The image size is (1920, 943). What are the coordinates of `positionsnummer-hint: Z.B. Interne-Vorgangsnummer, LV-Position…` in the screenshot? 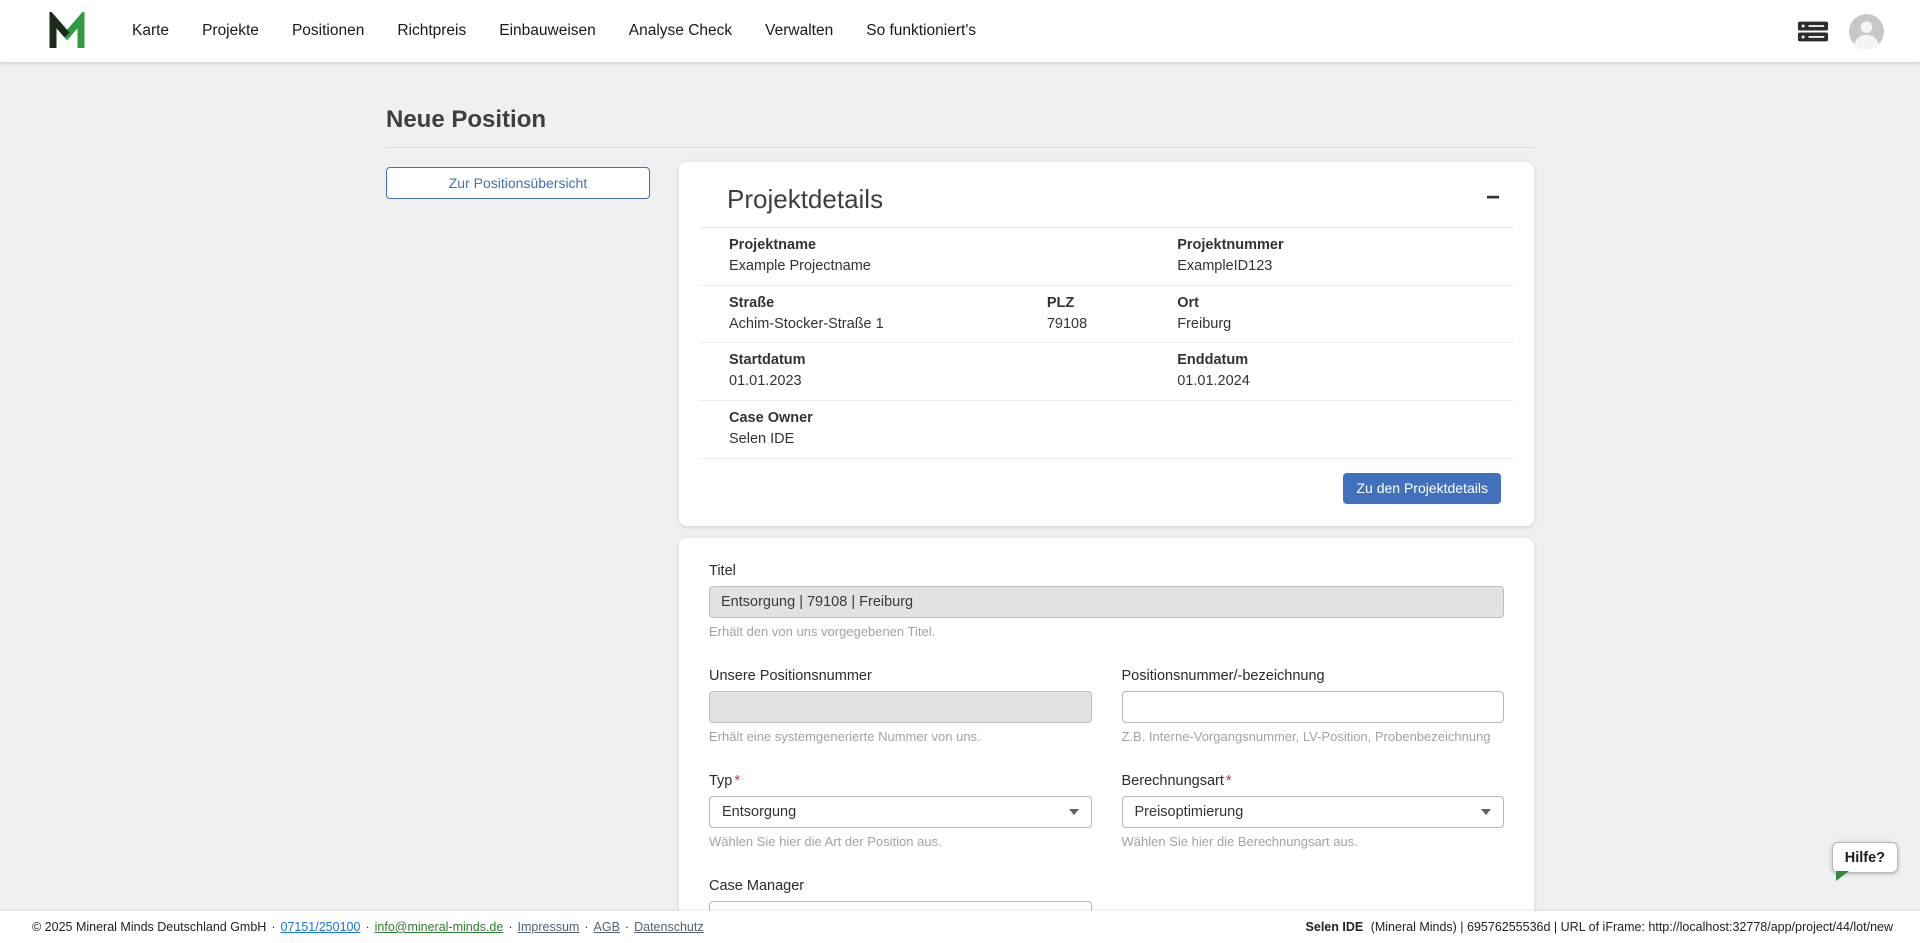 It's located at (1306, 736).